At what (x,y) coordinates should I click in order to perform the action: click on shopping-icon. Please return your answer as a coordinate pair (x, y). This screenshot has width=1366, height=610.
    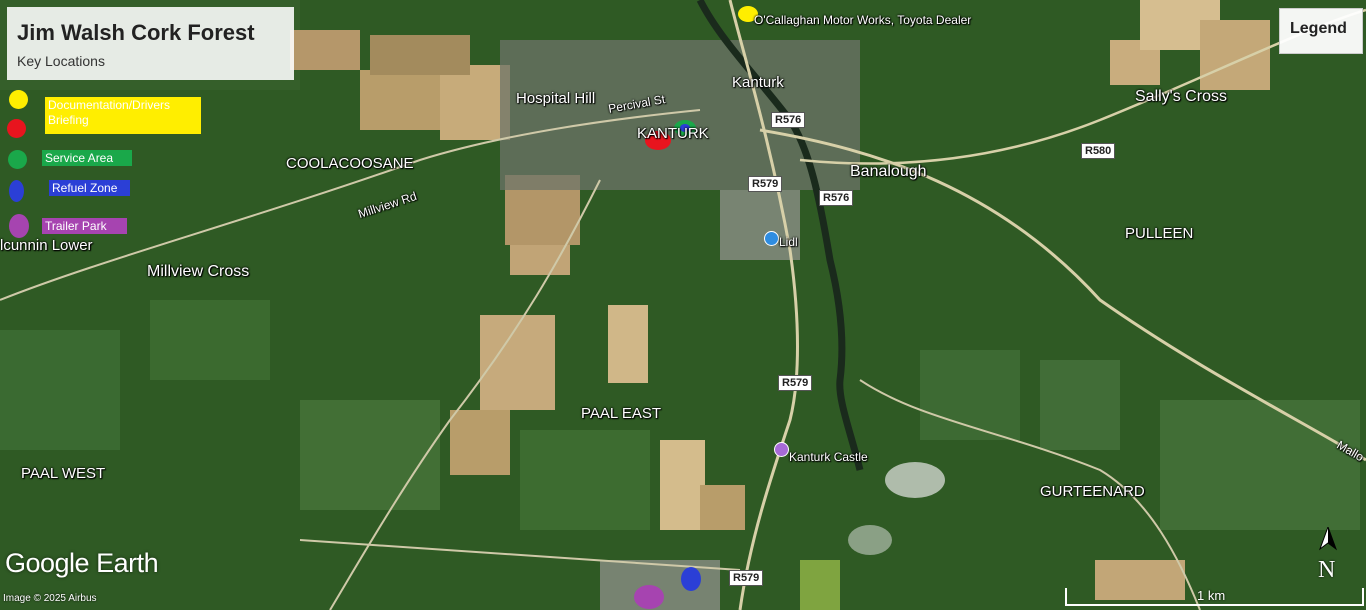
    Looking at the image, I should click on (771, 238).